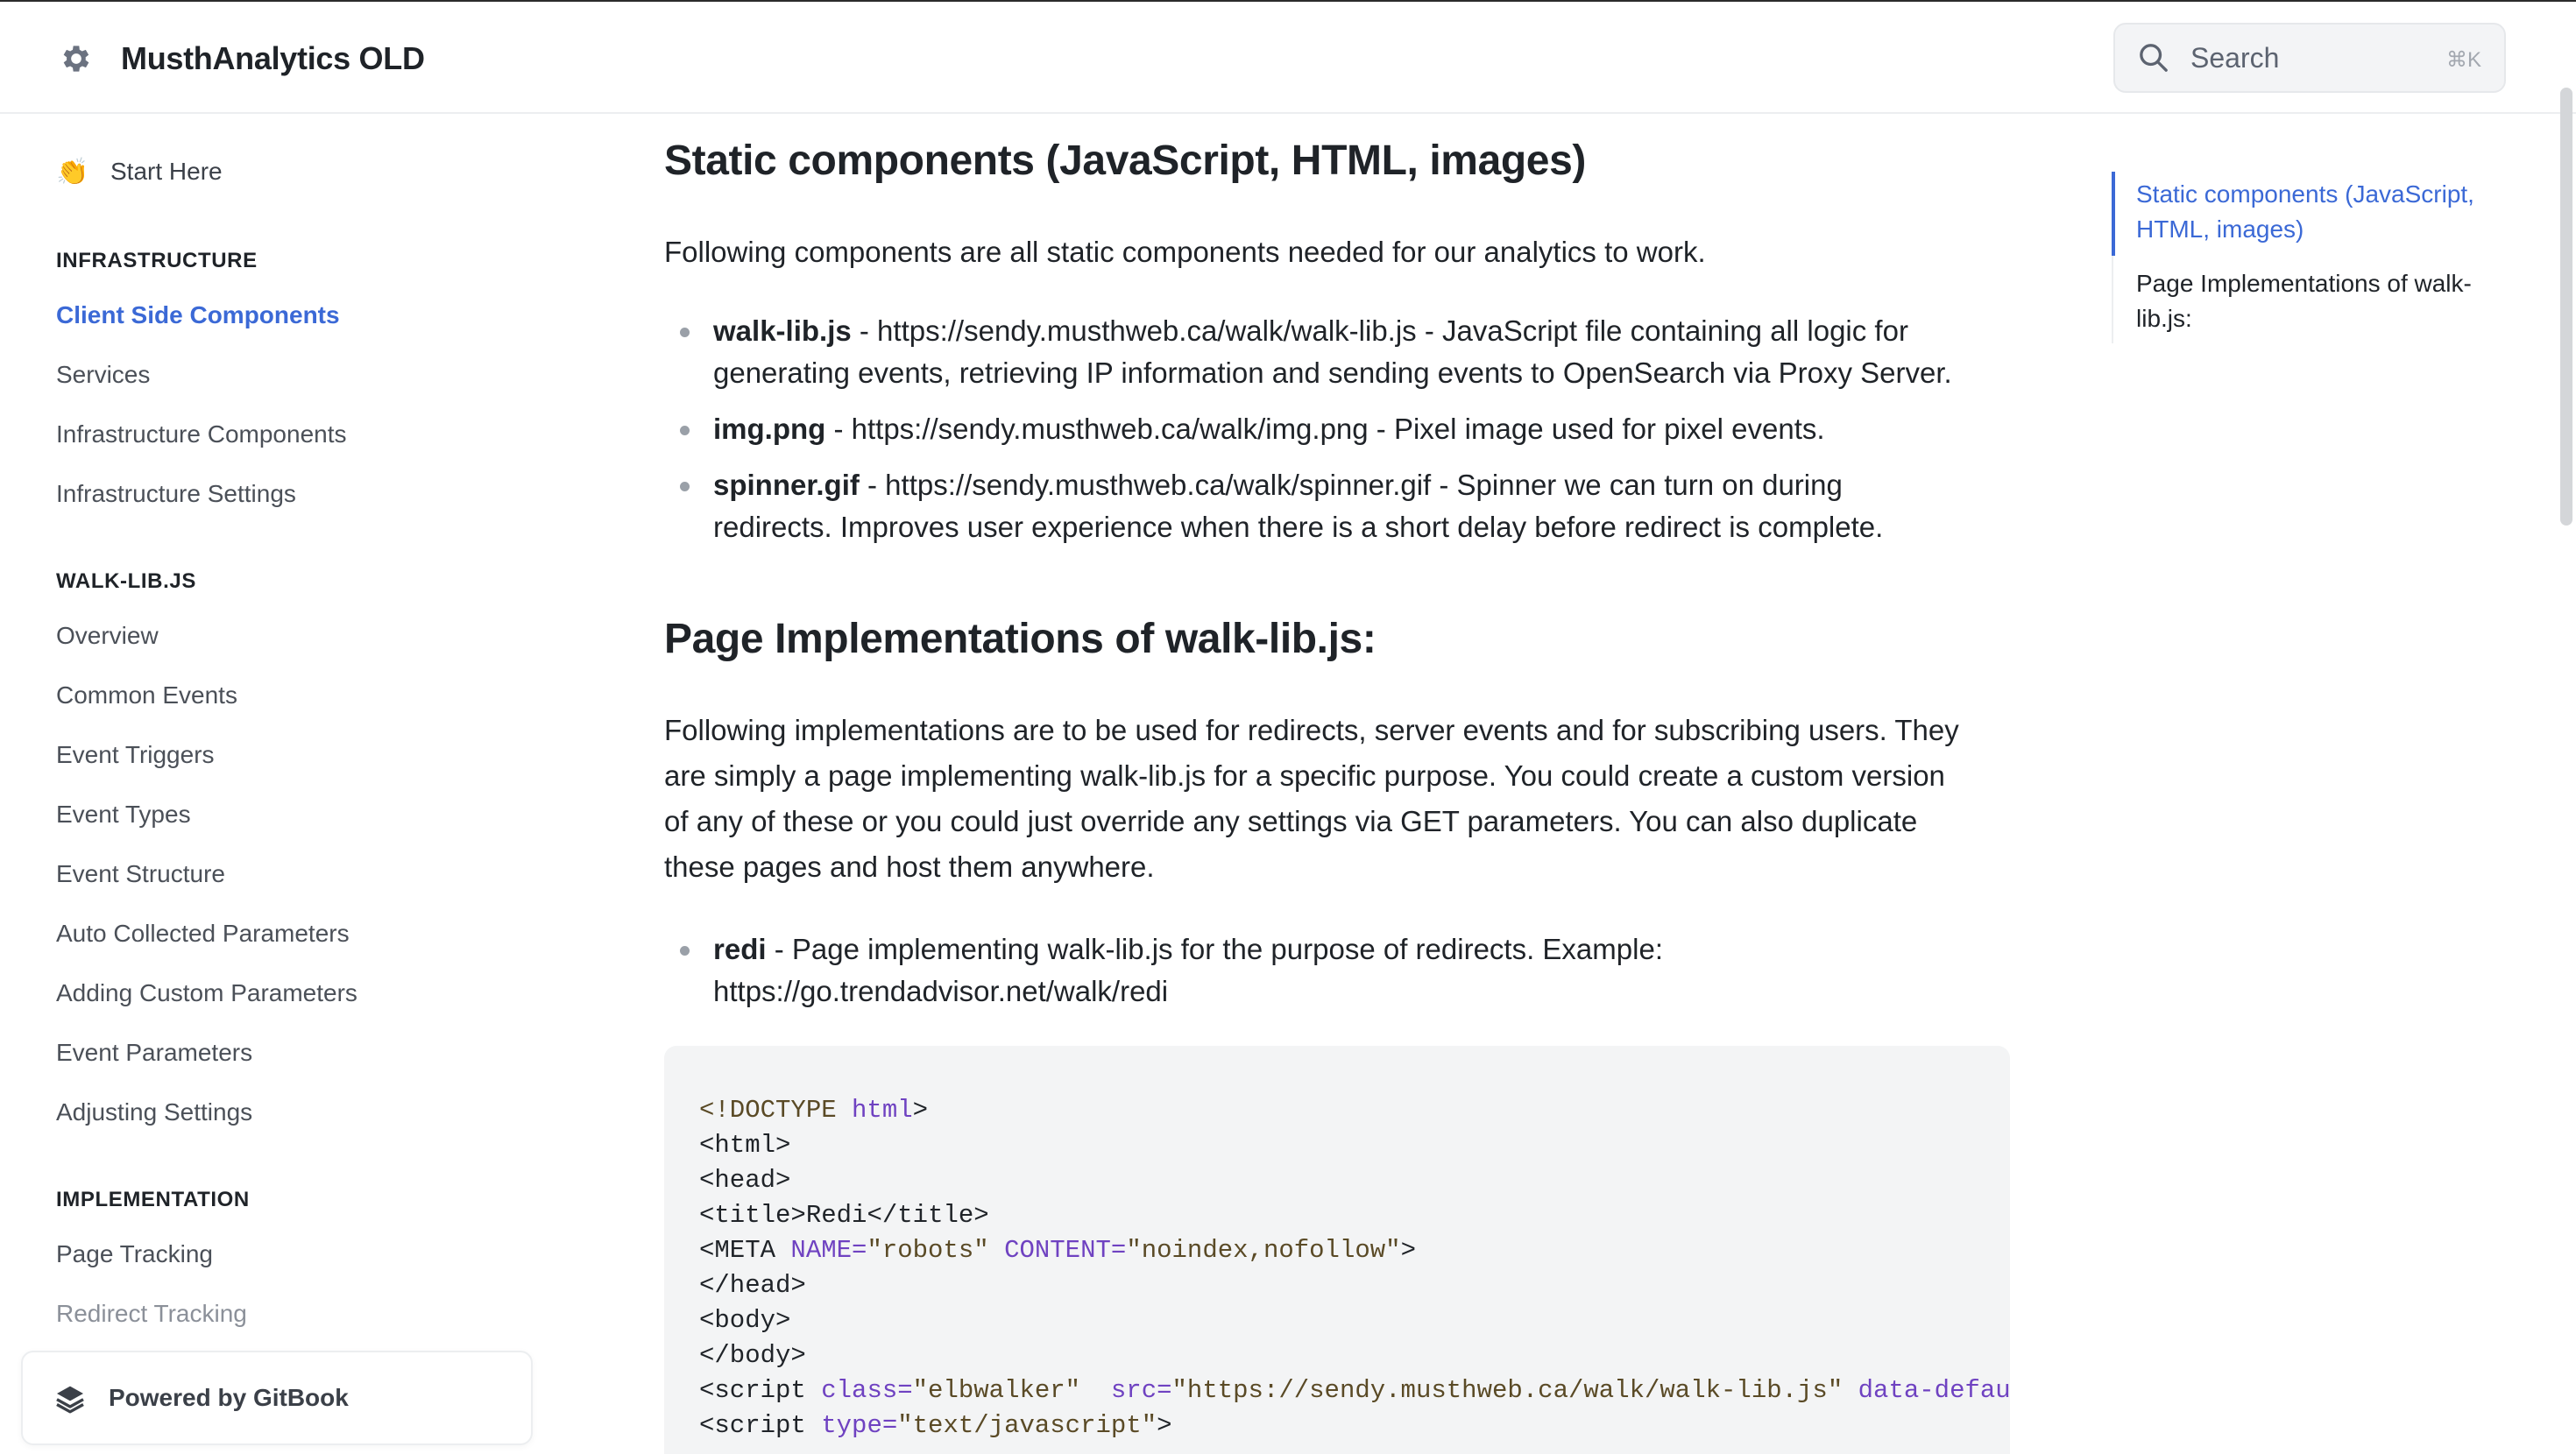 This screenshot has height=1454, width=2576. Describe the element at coordinates (153, 1199) in the screenshot. I see `sidebar-group-implementation: IMPLEMENTATION` at that location.